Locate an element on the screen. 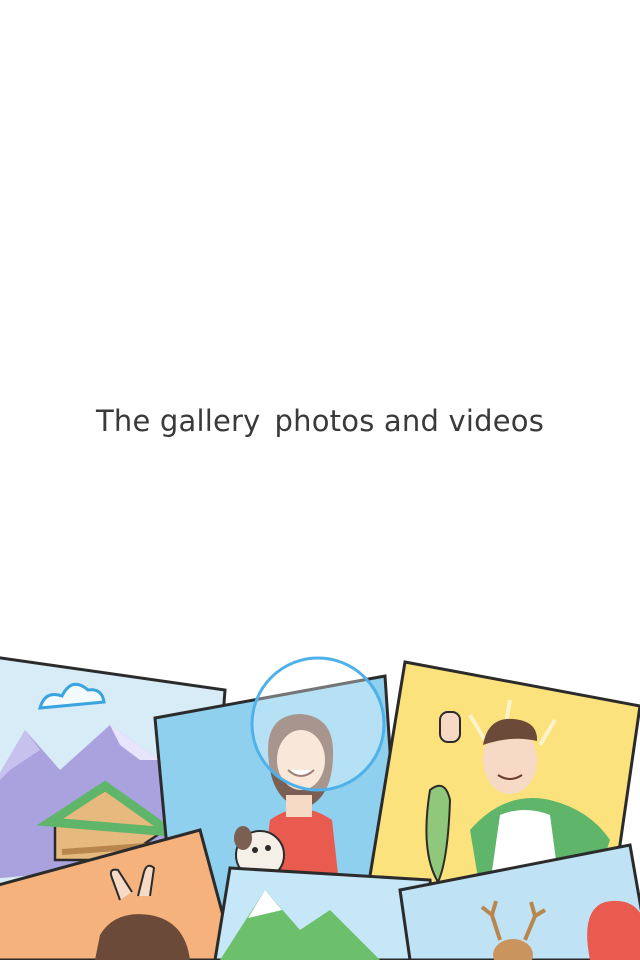  face-focus-circle-icon is located at coordinates (318, 724).